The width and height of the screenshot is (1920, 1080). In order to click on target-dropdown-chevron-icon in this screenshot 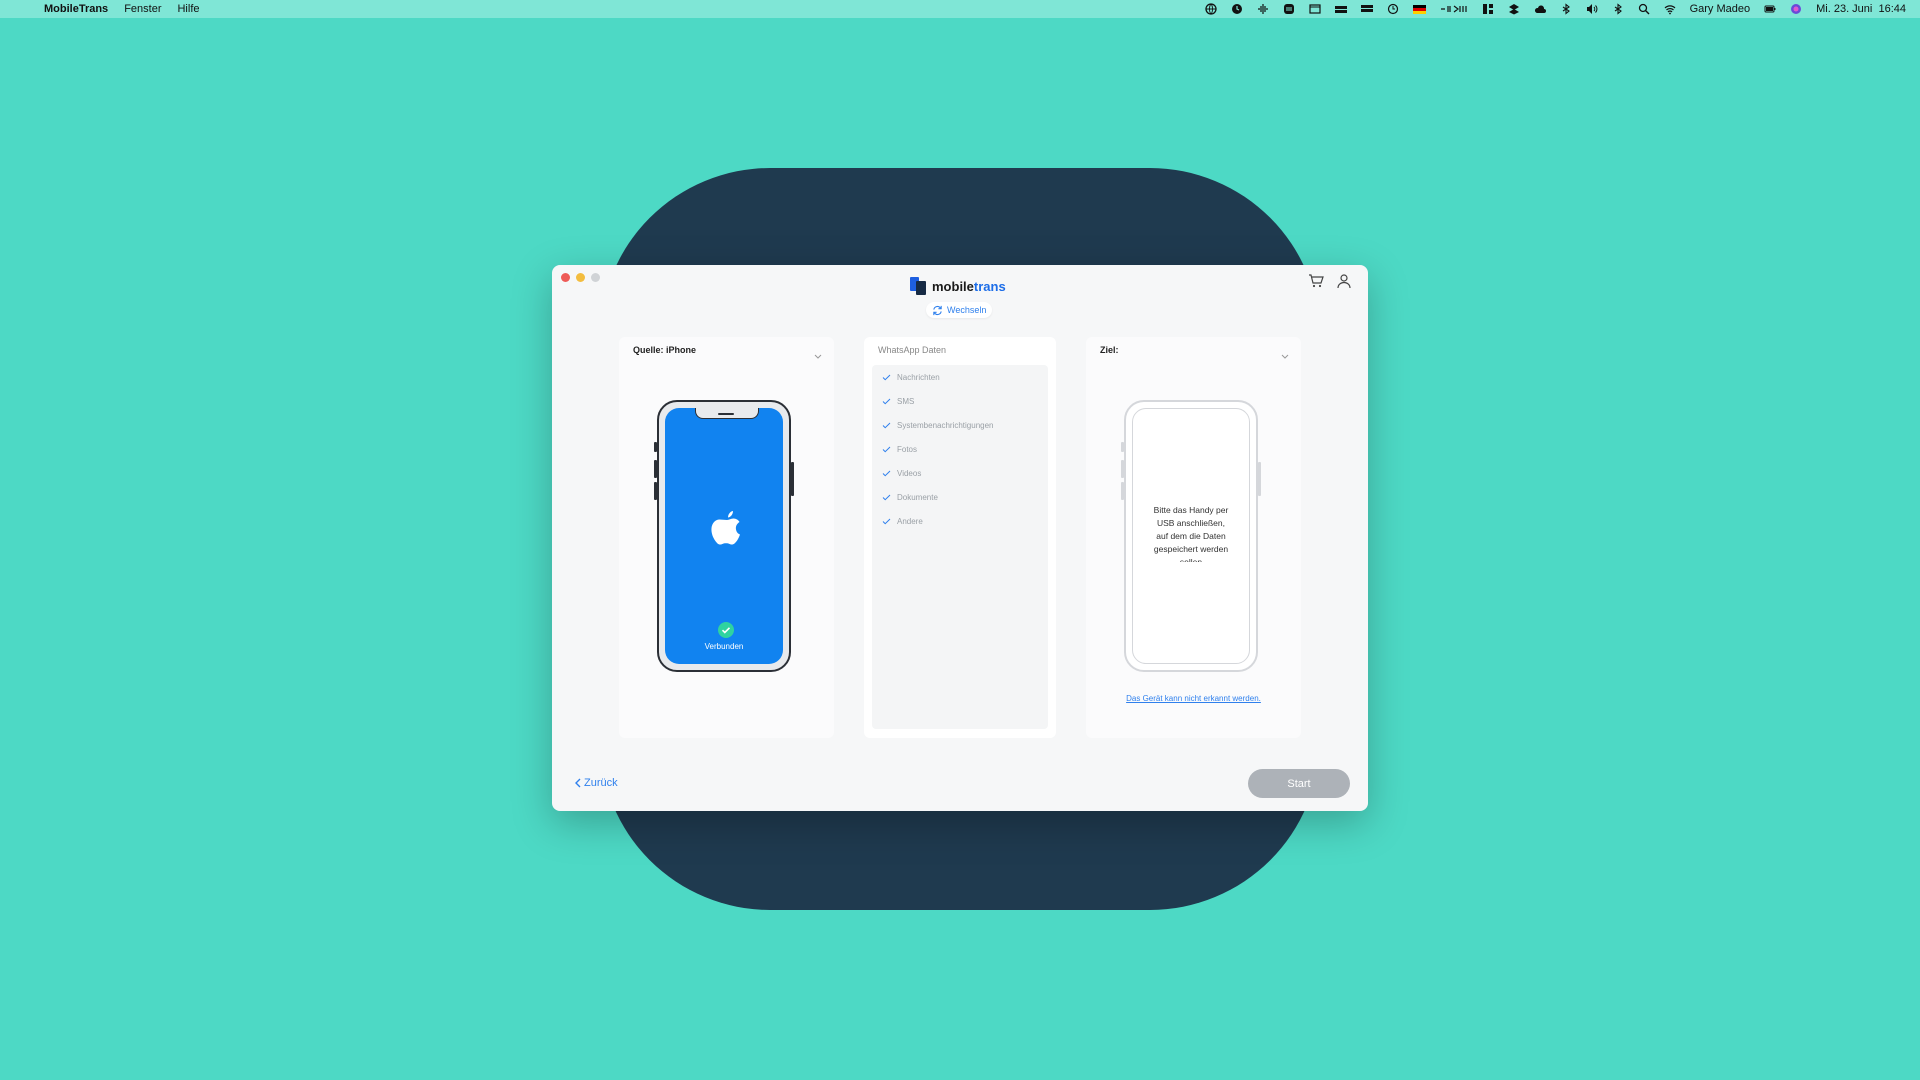, I will do `click(1285, 353)`.